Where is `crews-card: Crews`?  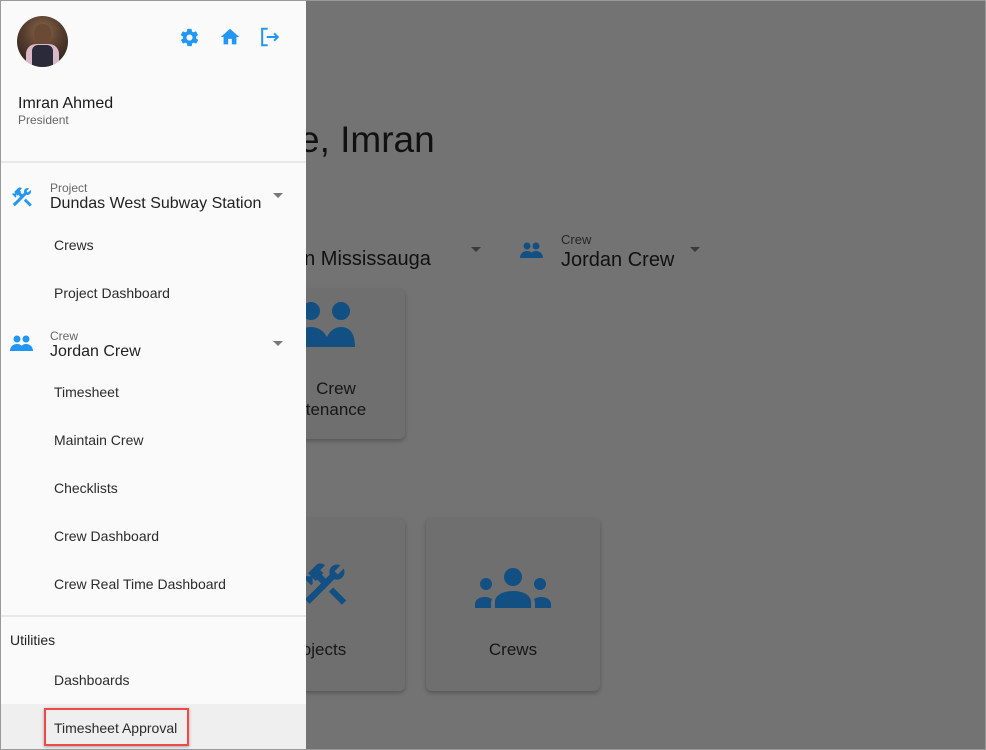 crews-card: Crews is located at coordinates (513, 604).